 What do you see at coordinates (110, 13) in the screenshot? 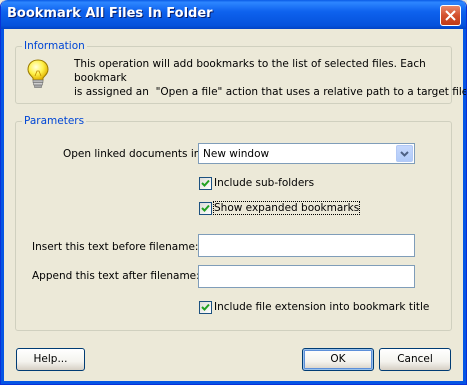
I see `window-title: Bookmark All Files In Folder` at bounding box center [110, 13].